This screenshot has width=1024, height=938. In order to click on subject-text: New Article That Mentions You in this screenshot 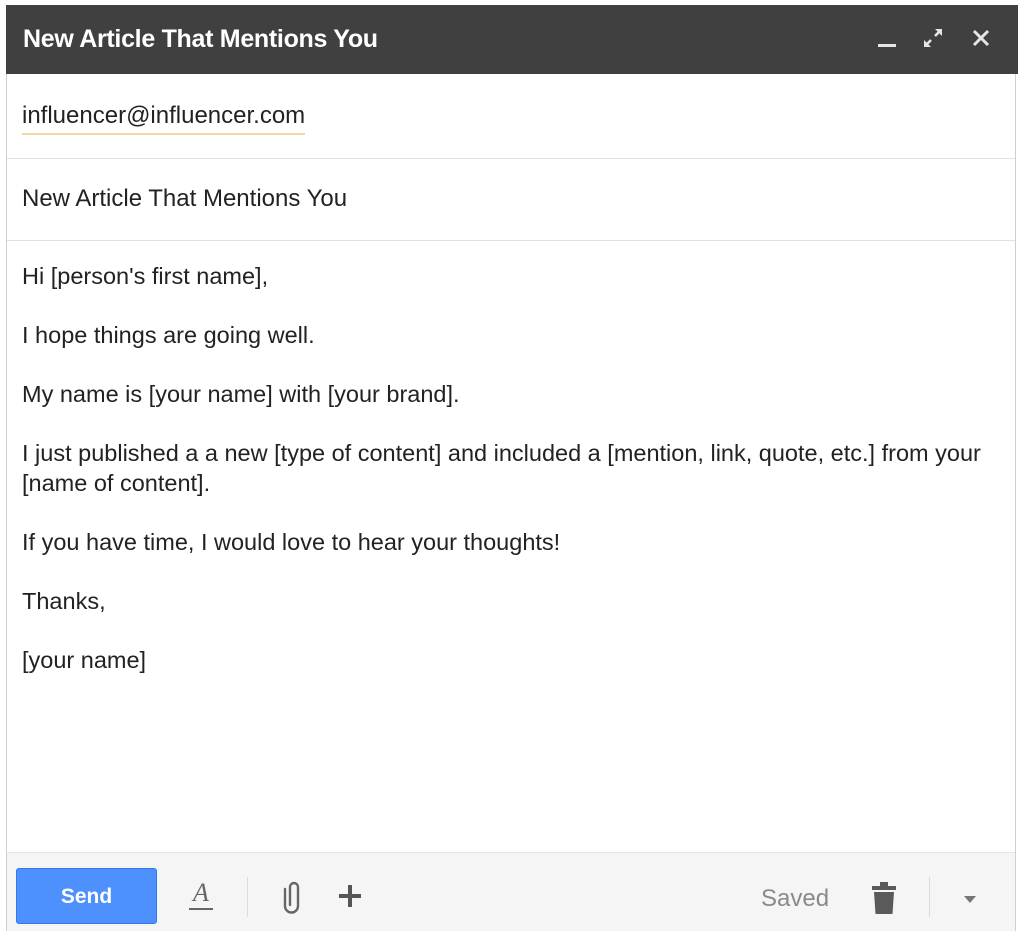, I will do `click(184, 199)`.